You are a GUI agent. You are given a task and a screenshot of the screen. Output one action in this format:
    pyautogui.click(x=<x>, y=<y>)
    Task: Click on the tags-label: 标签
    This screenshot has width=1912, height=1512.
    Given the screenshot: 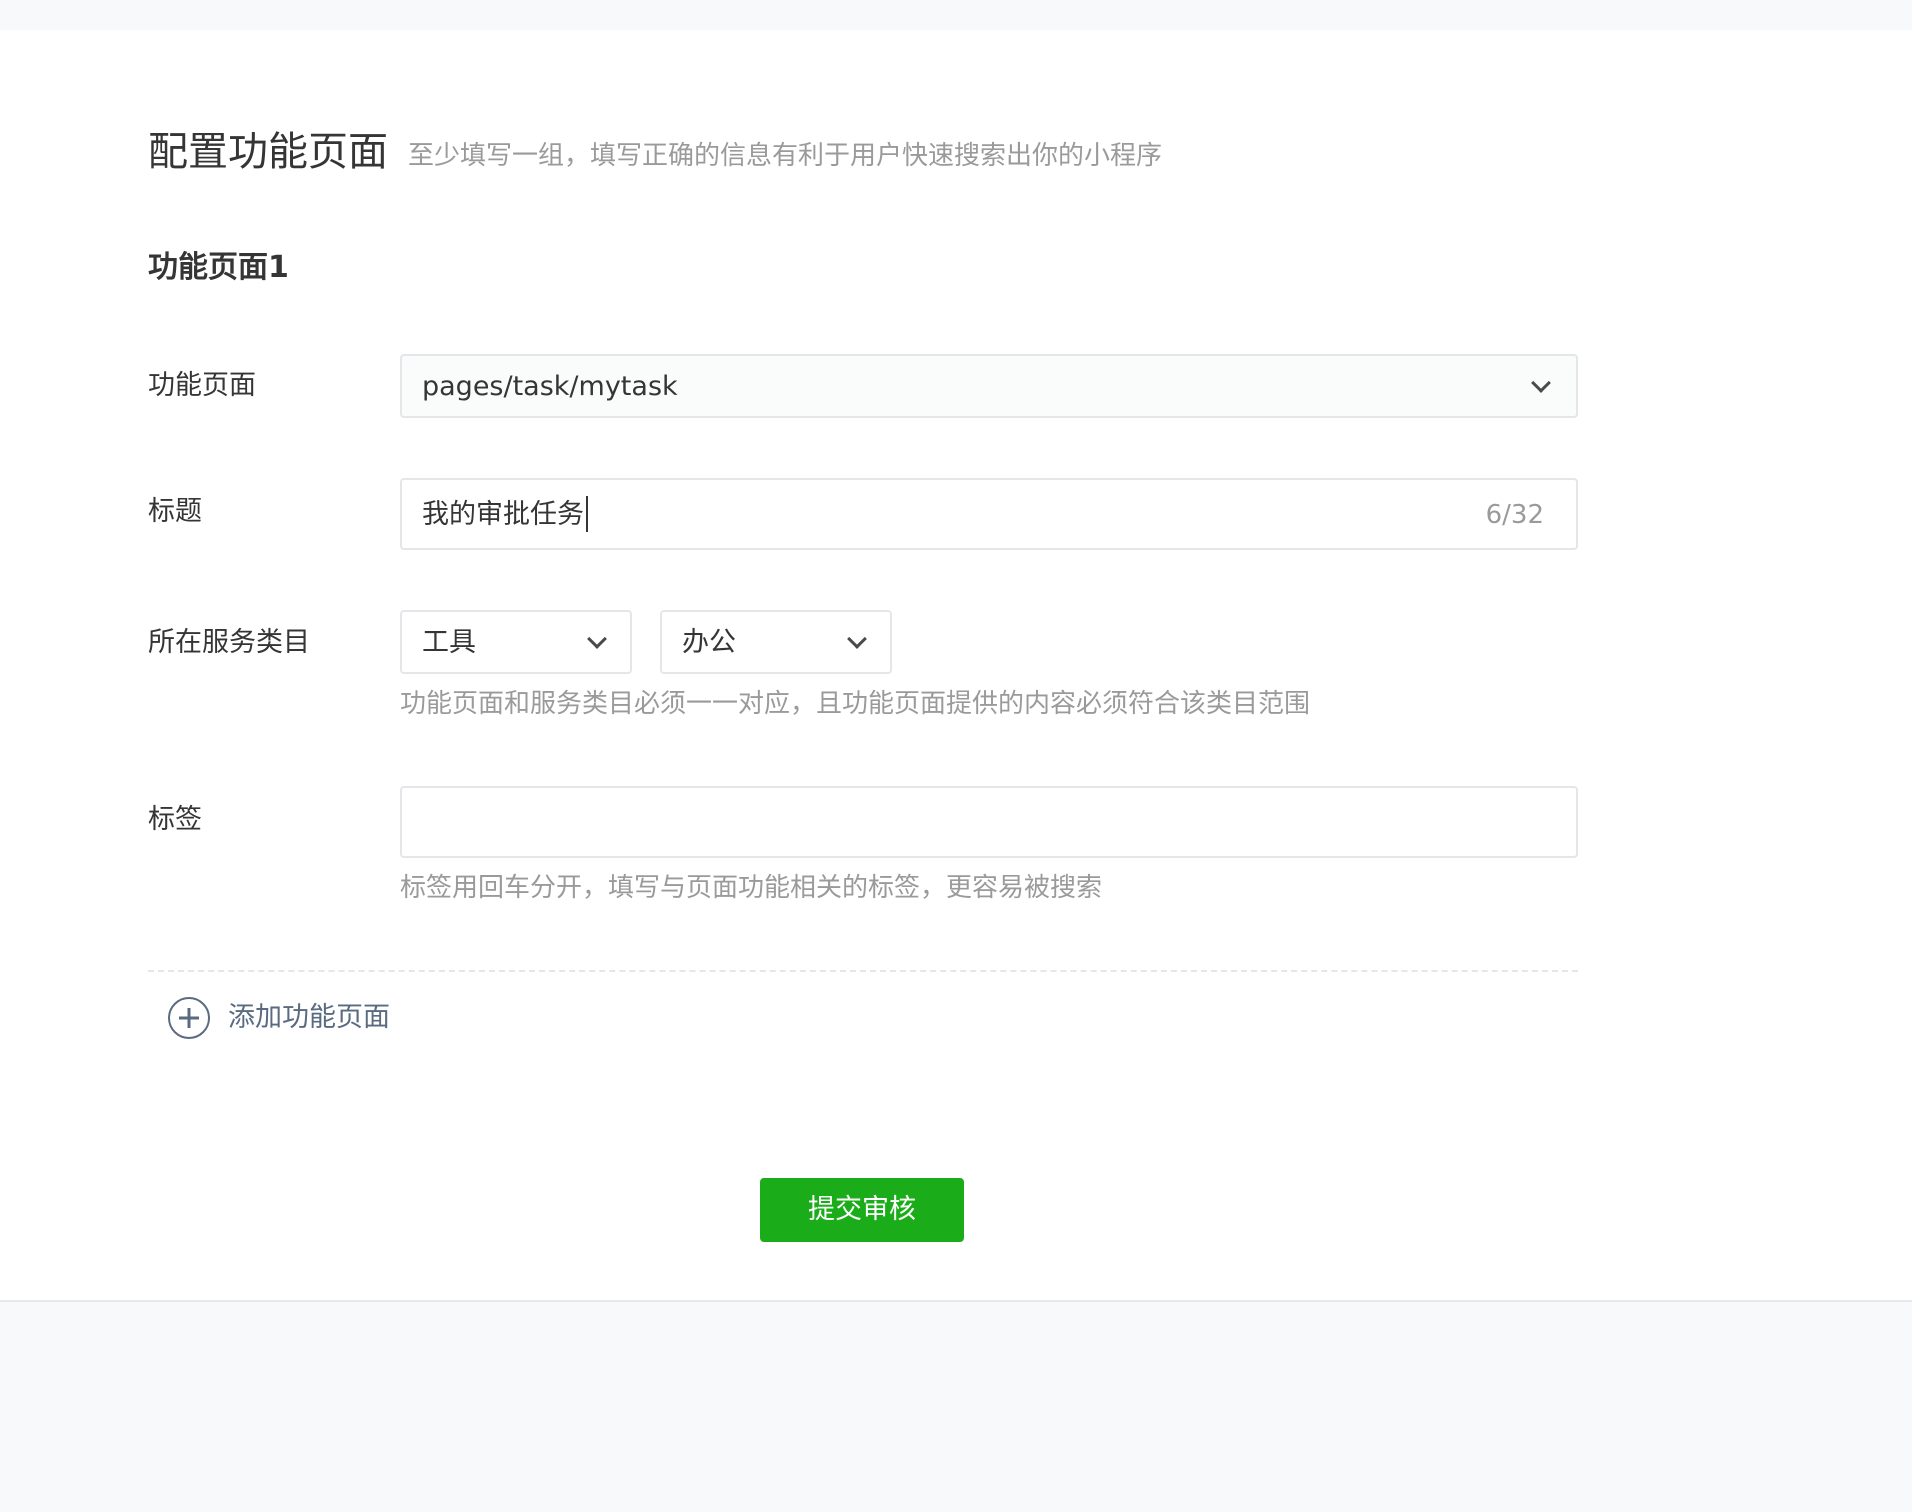 What is the action you would take?
    pyautogui.click(x=175, y=819)
    